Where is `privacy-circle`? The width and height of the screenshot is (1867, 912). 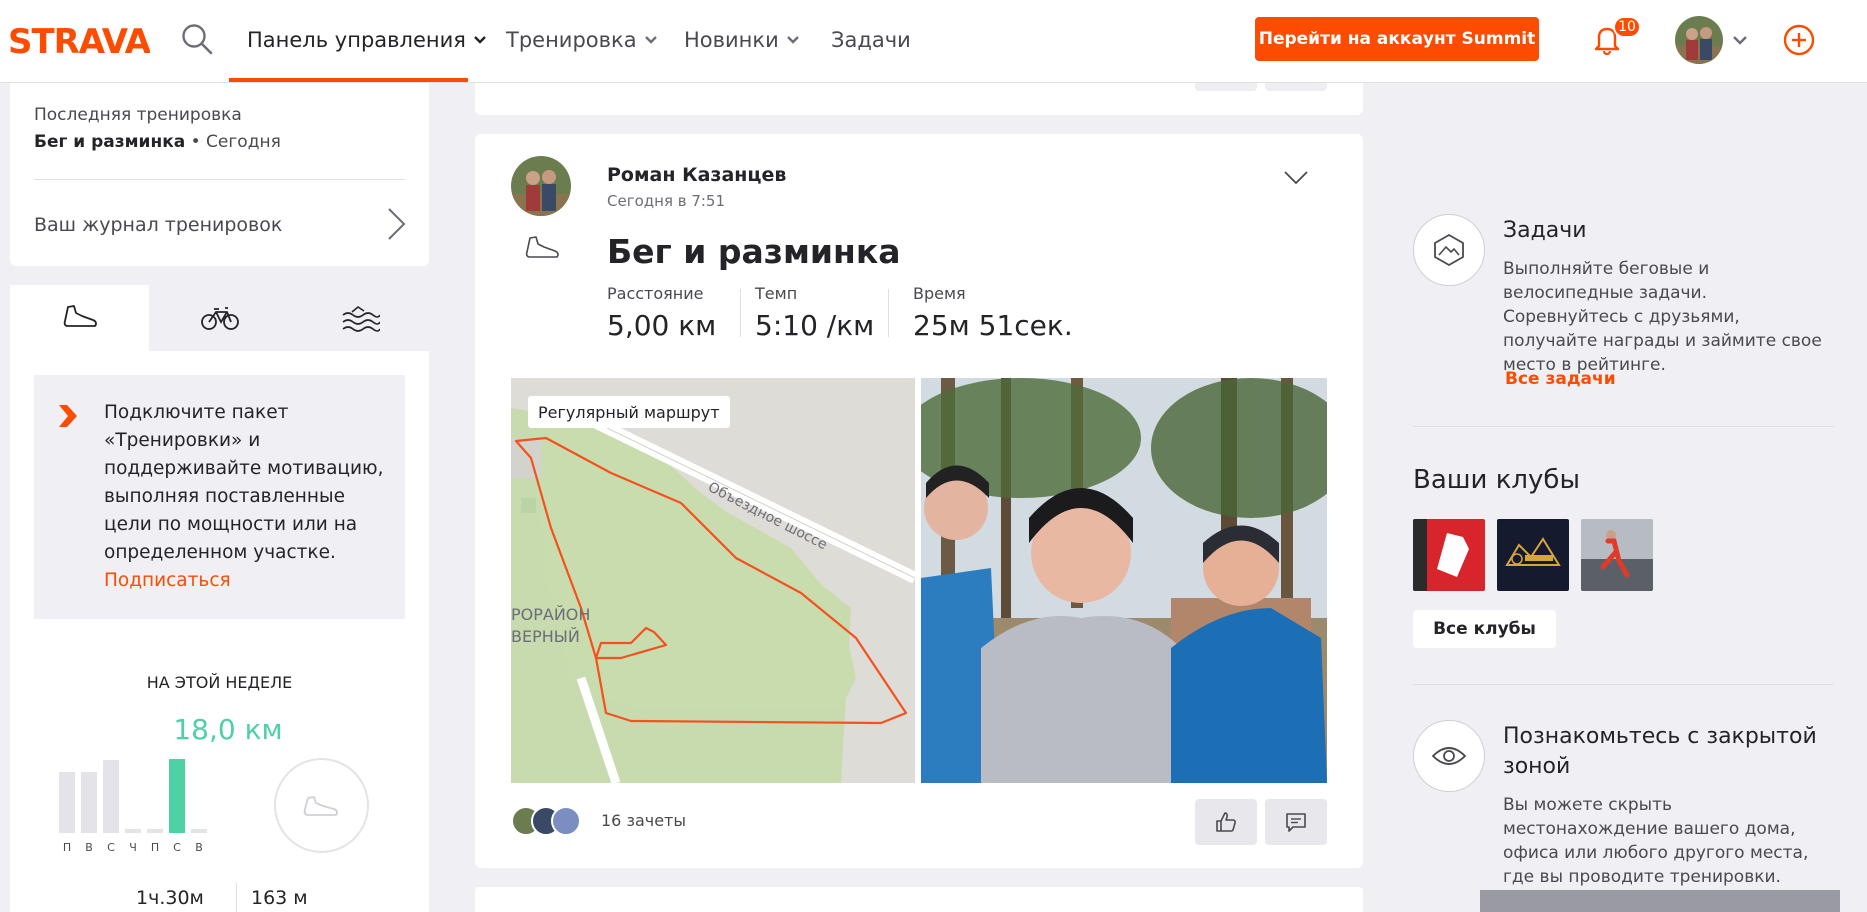
privacy-circle is located at coordinates (1449, 756).